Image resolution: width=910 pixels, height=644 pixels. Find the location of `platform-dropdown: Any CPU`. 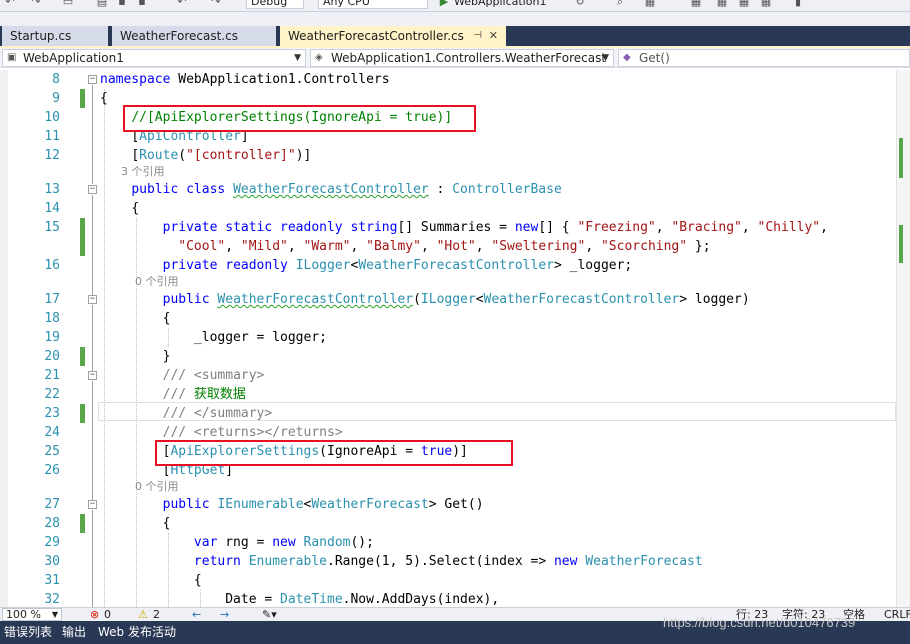

platform-dropdown: Any CPU is located at coordinates (373, 4).